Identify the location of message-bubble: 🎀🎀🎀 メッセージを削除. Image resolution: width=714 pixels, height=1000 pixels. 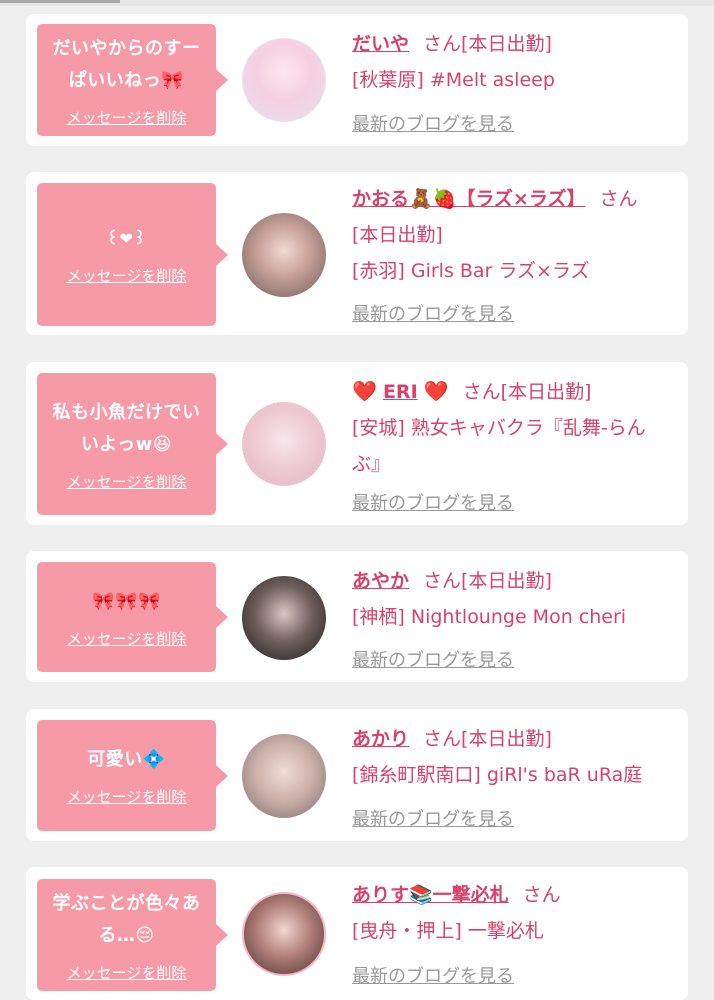
(132, 617).